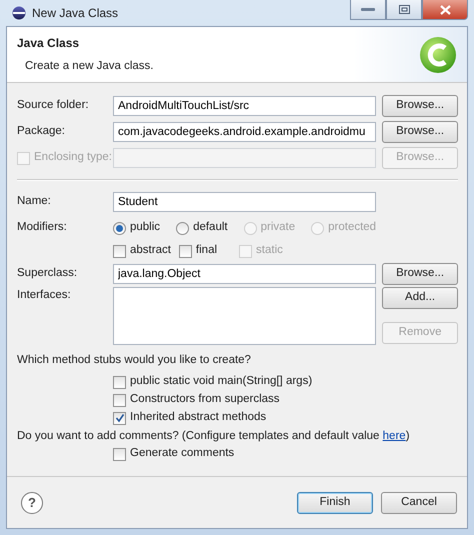  What do you see at coordinates (34, 202) in the screenshot?
I see `field-label: Name:` at bounding box center [34, 202].